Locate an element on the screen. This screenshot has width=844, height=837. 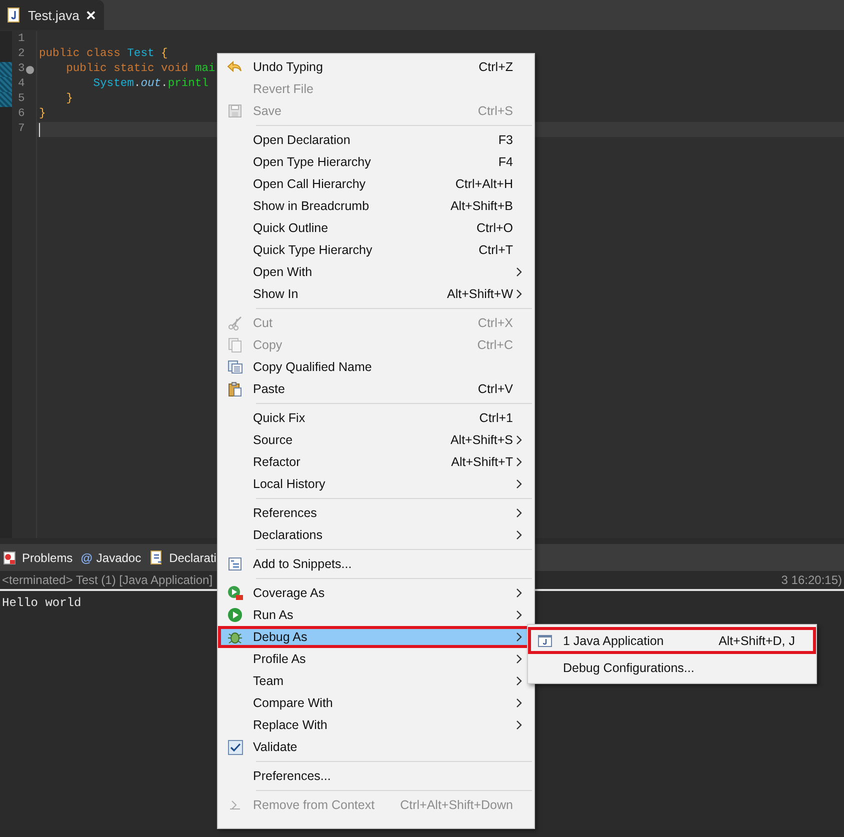
menu-item: Refactor Alt+Shift+T is located at coordinates (376, 462).